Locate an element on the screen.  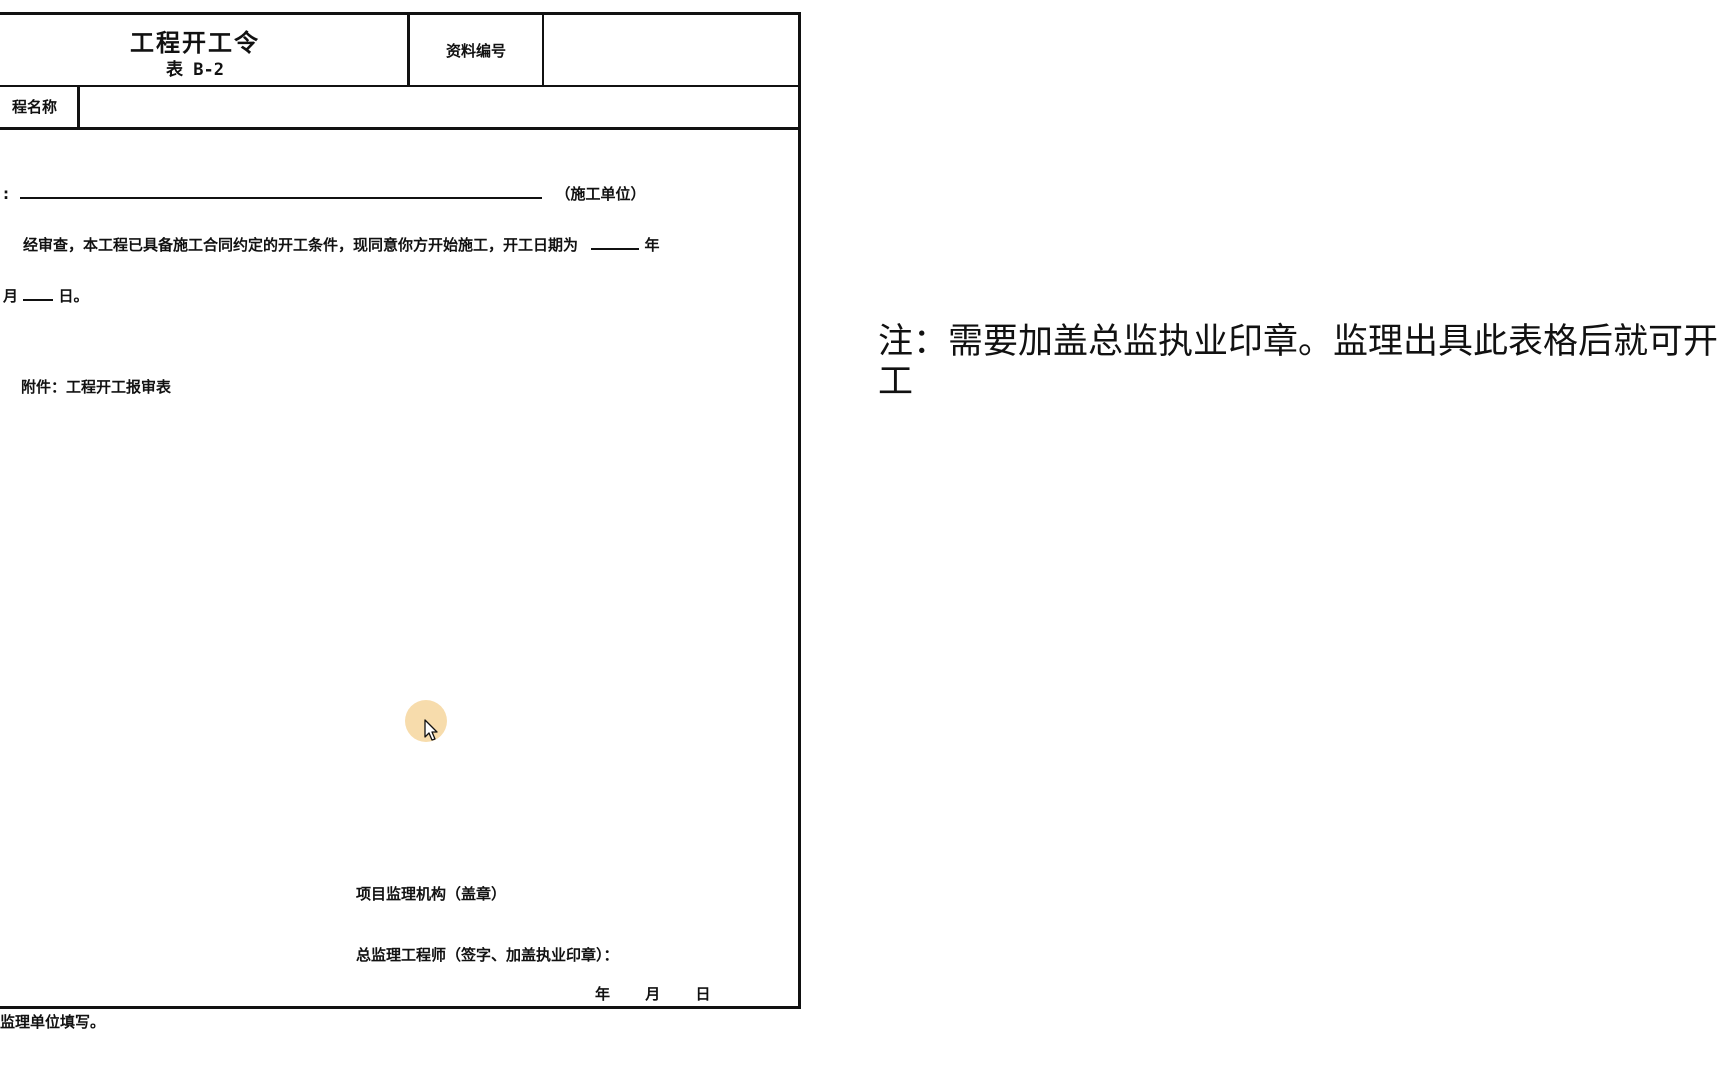
mouse-cursor-icon is located at coordinates (431, 730).